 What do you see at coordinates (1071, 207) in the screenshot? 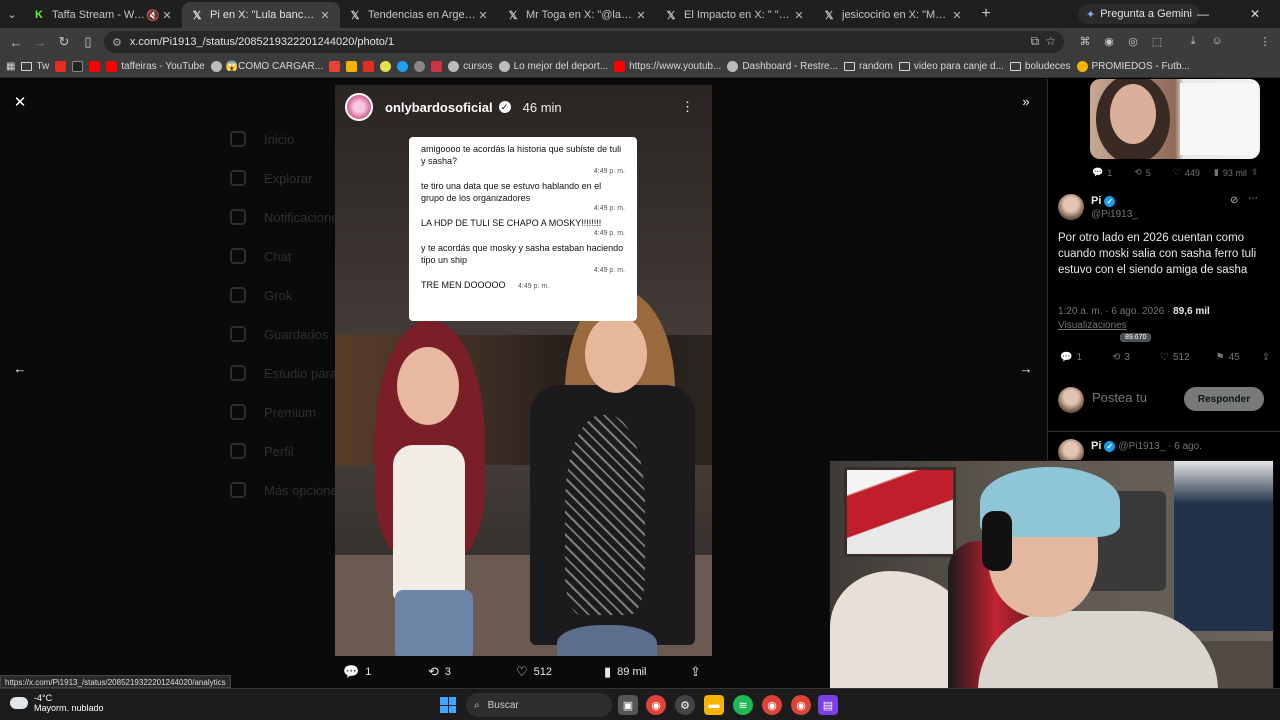
I see `post-author-avatar` at bounding box center [1071, 207].